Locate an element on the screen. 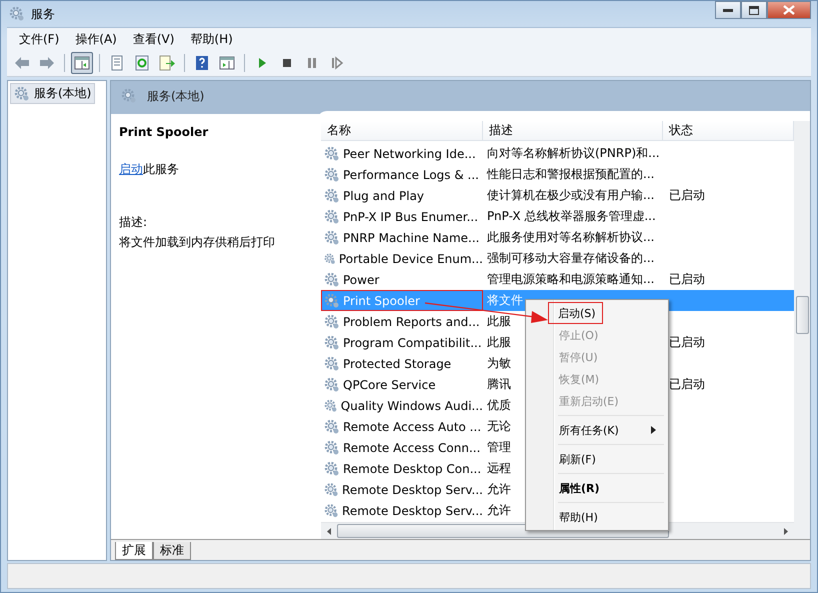 Image resolution: width=818 pixels, height=593 pixels. service-name-text: Print Spooler is located at coordinates (381, 301).